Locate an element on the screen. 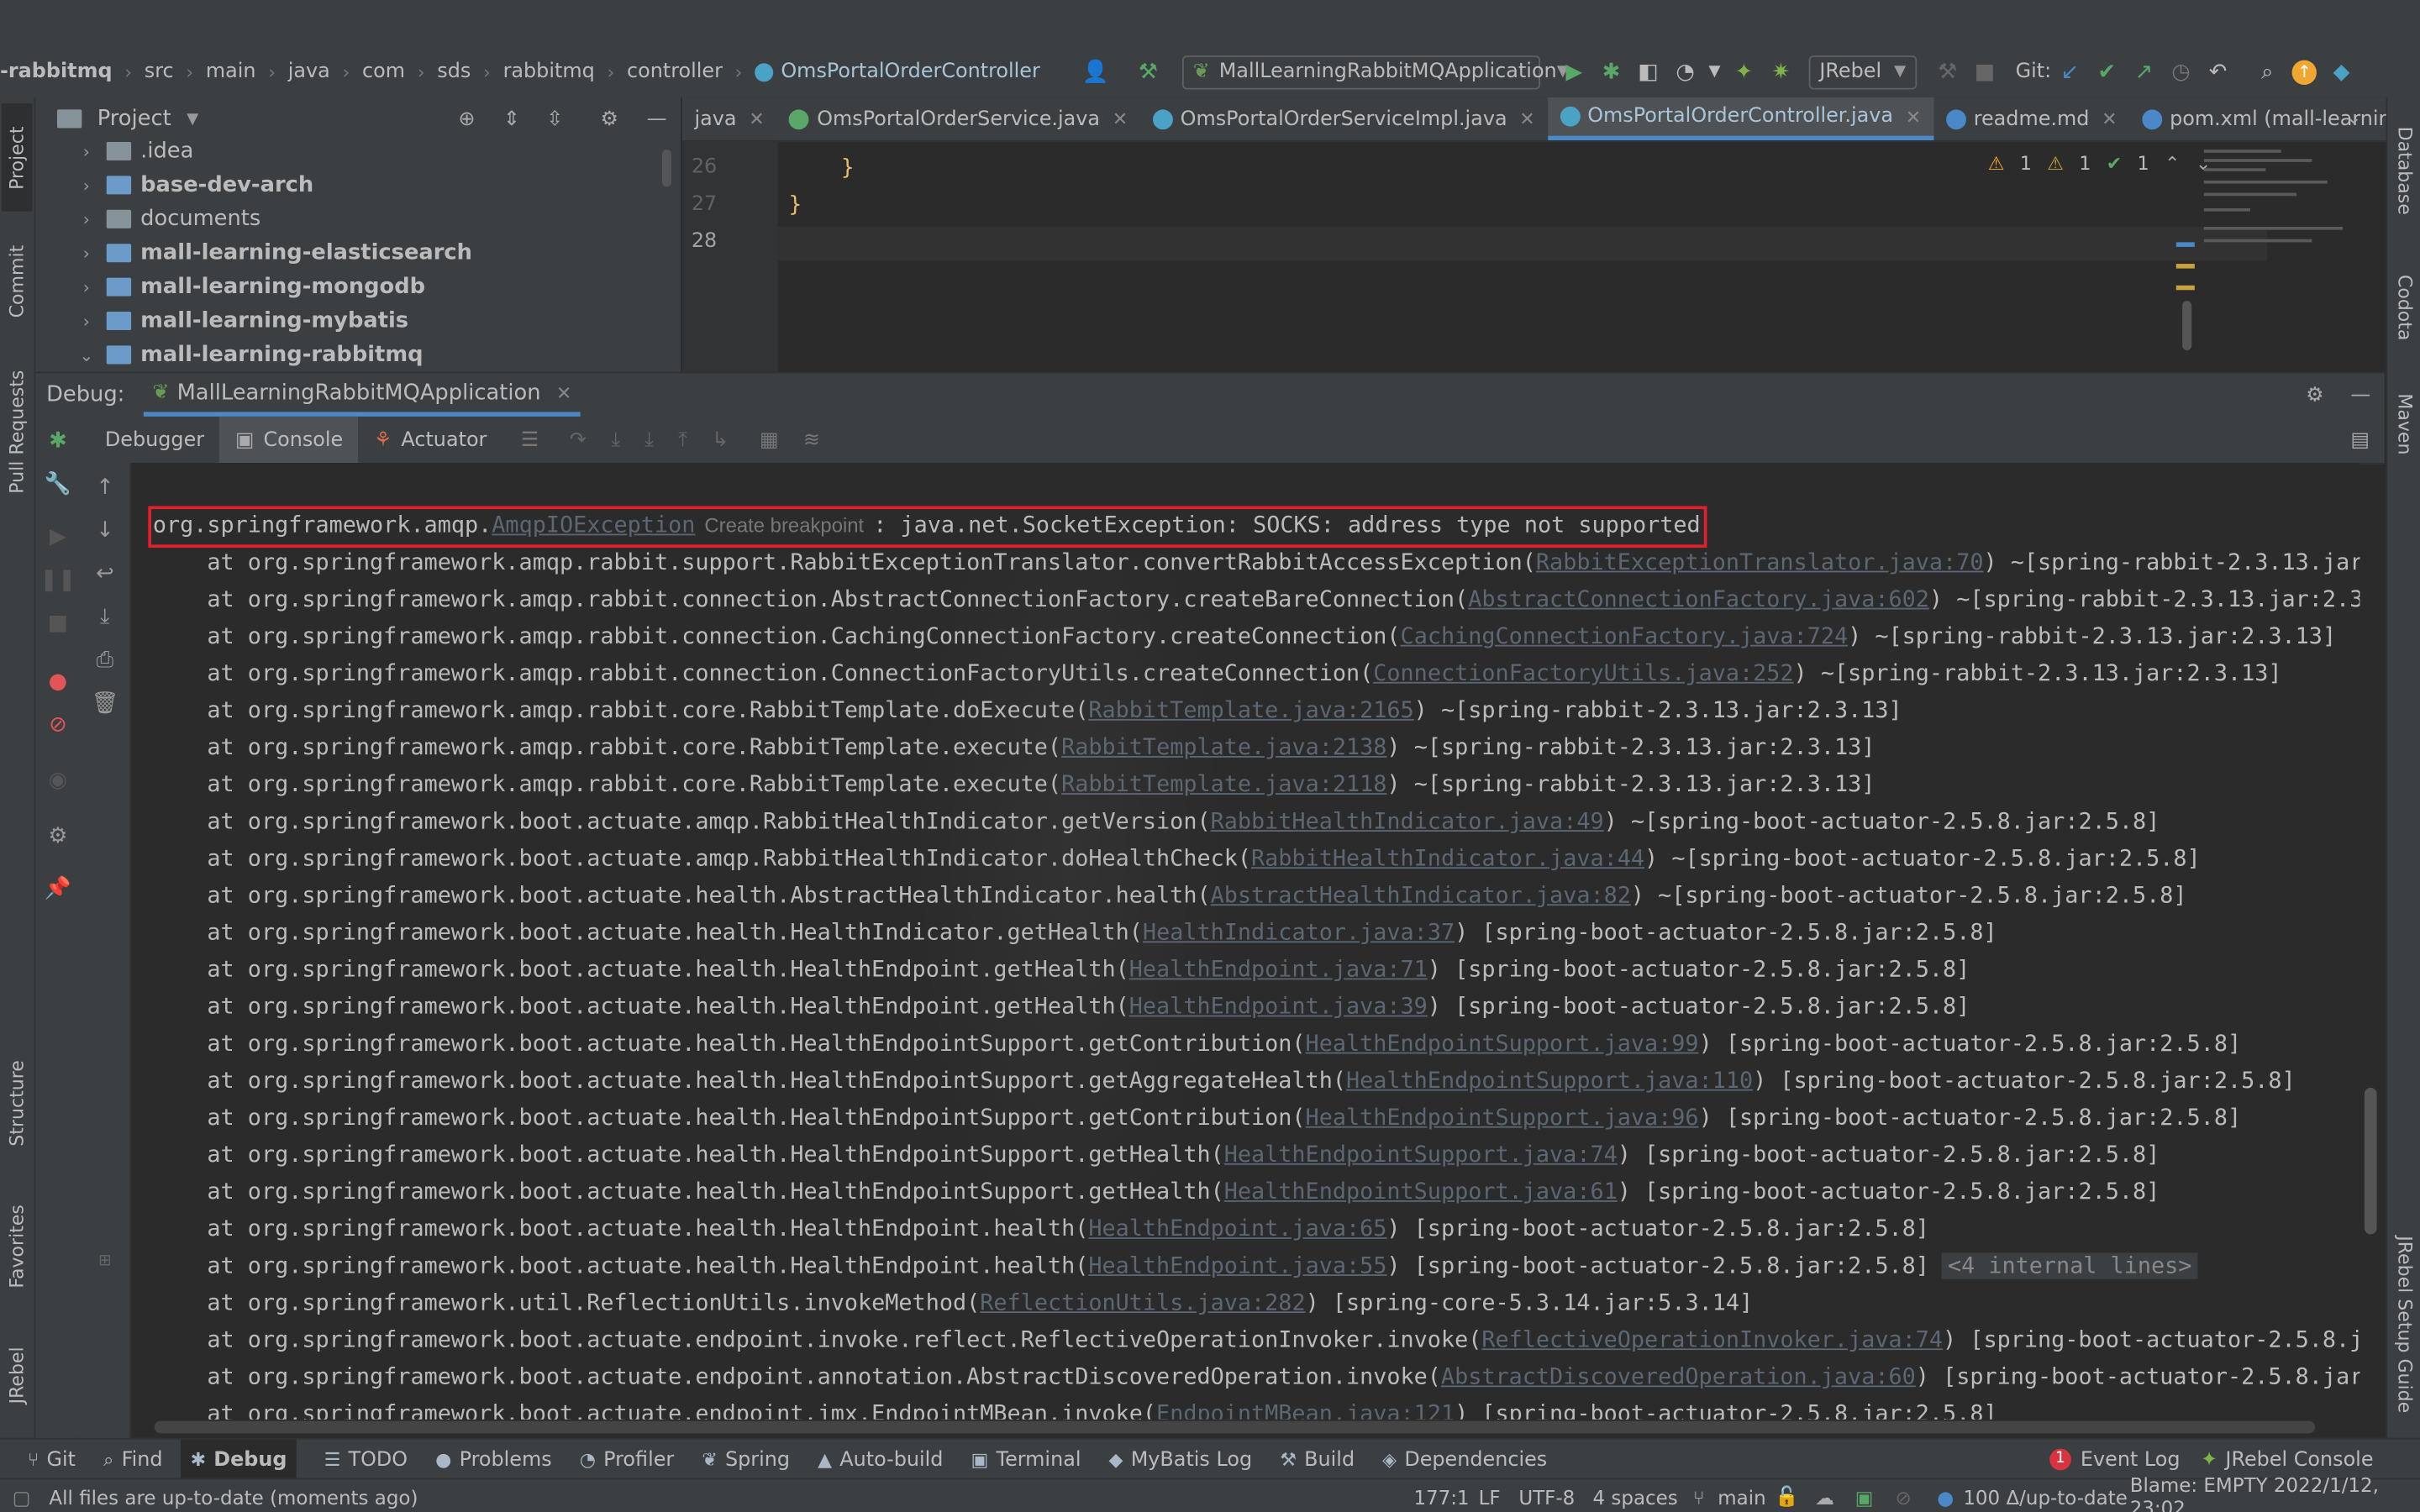 This screenshot has height=1512, width=2420. tree-item: › mall-learning-mybatis is located at coordinates (221, 321).